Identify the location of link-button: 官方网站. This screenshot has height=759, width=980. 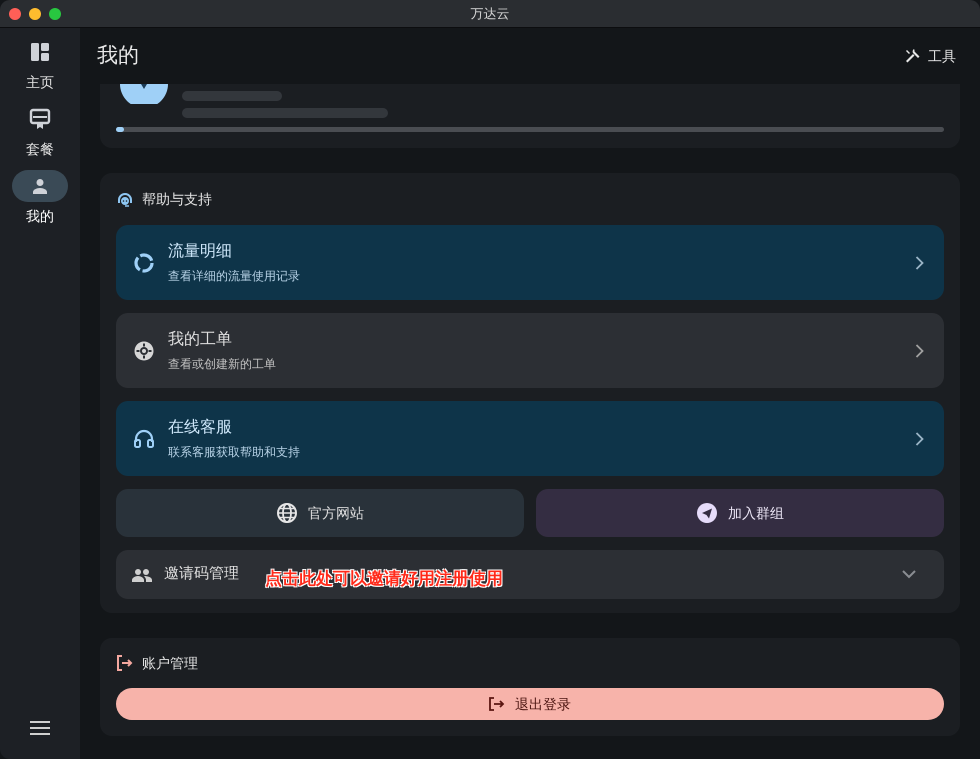
(320, 513).